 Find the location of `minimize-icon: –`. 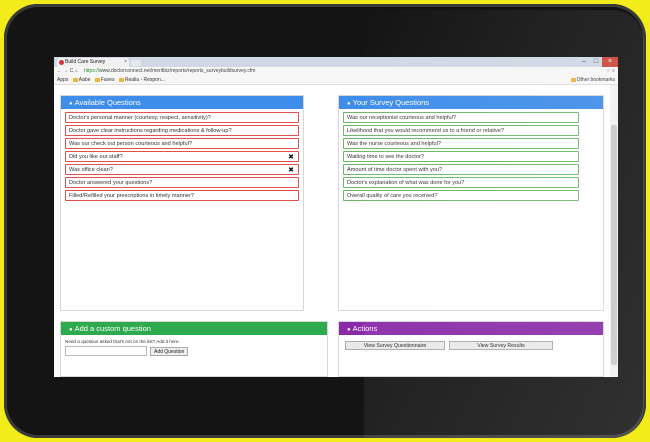

minimize-icon: – is located at coordinates (584, 62).